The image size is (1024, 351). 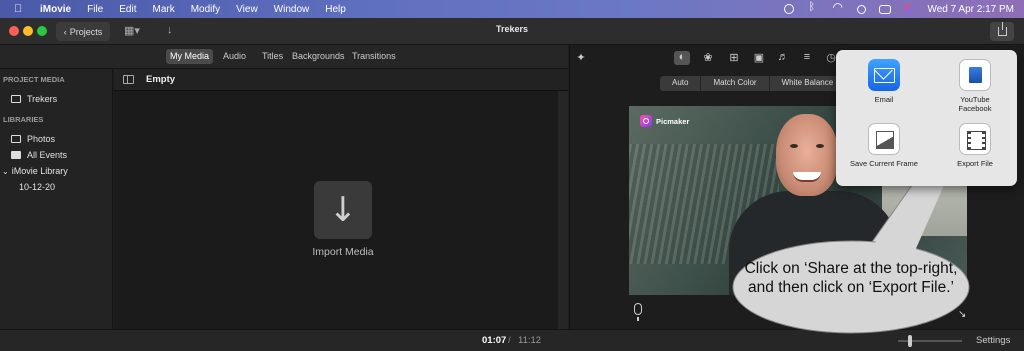 What do you see at coordinates (16, 155) in the screenshot?
I see `star-events-icon` at bounding box center [16, 155].